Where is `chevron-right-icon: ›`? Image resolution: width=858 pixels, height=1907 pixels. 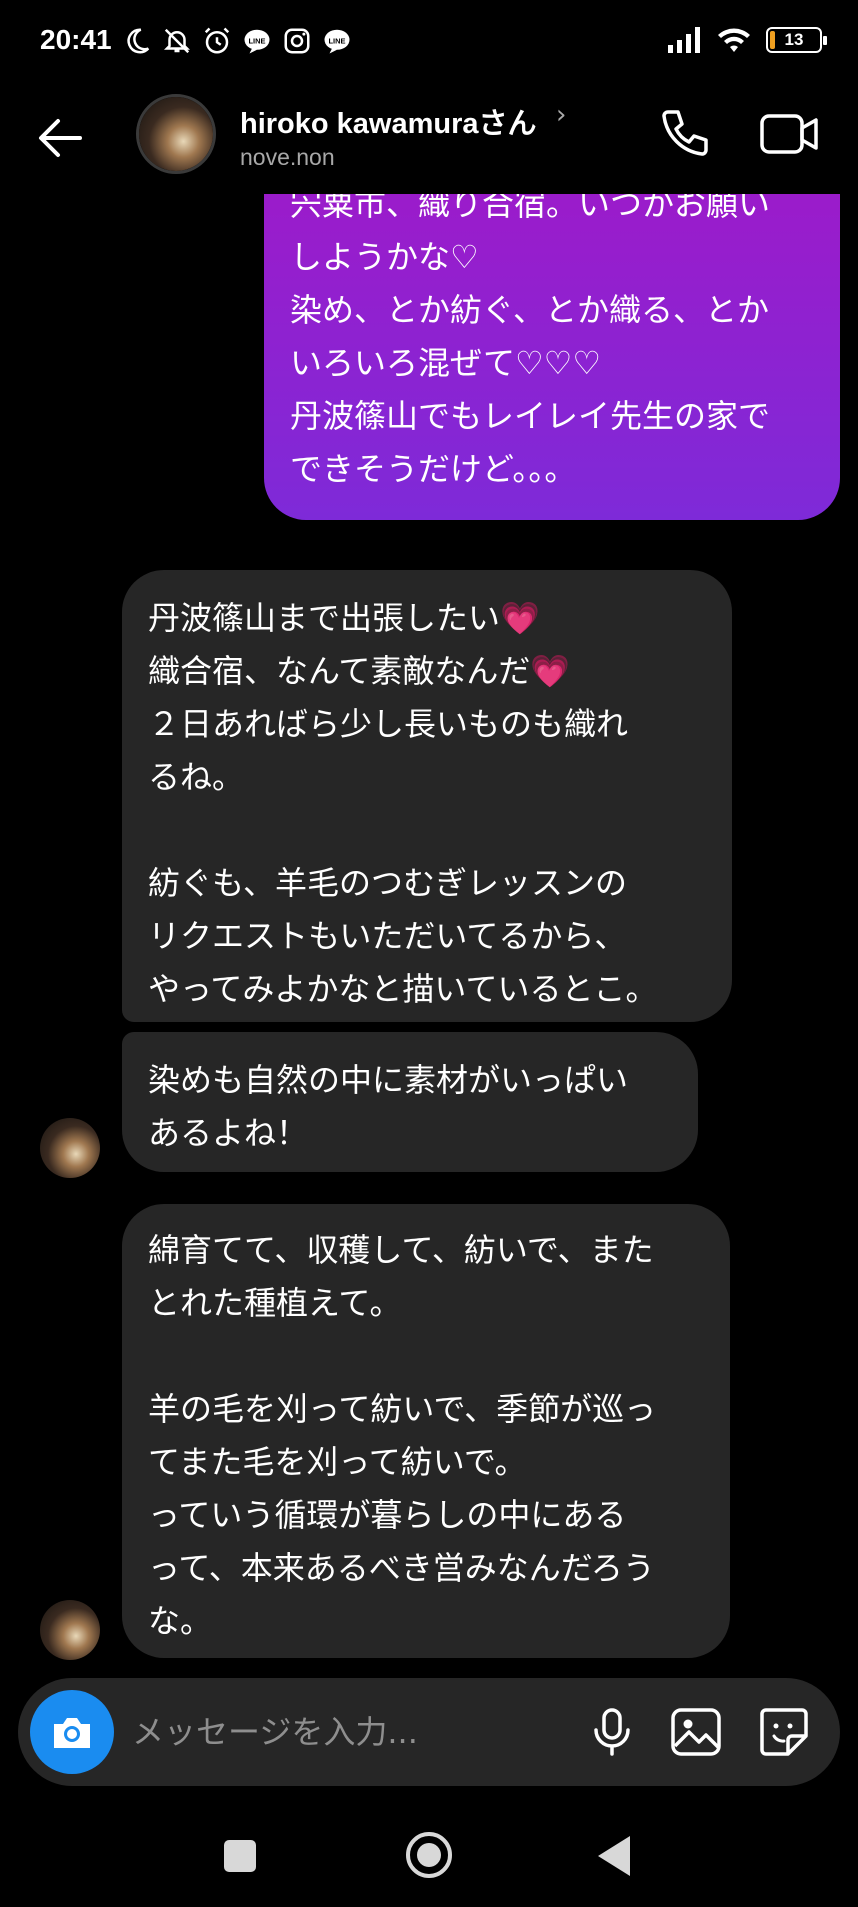
chevron-right-icon: › is located at coordinates (561, 115).